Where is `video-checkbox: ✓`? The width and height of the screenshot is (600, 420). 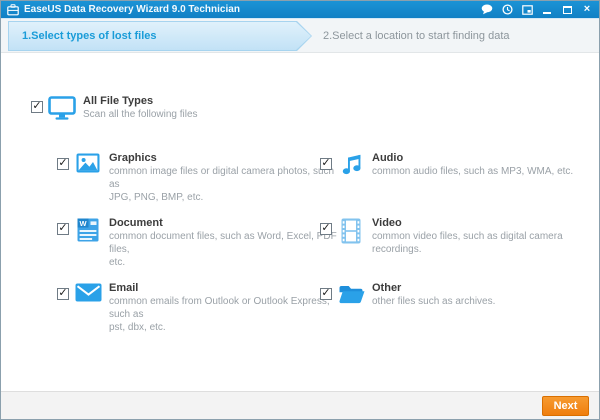
video-checkbox: ✓ is located at coordinates (326, 229).